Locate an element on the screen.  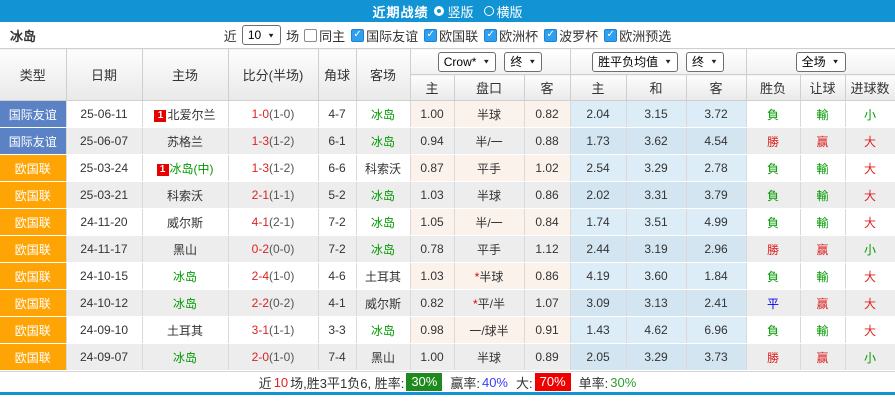
handicap-name: 平手 is located at coordinates (488, 249).